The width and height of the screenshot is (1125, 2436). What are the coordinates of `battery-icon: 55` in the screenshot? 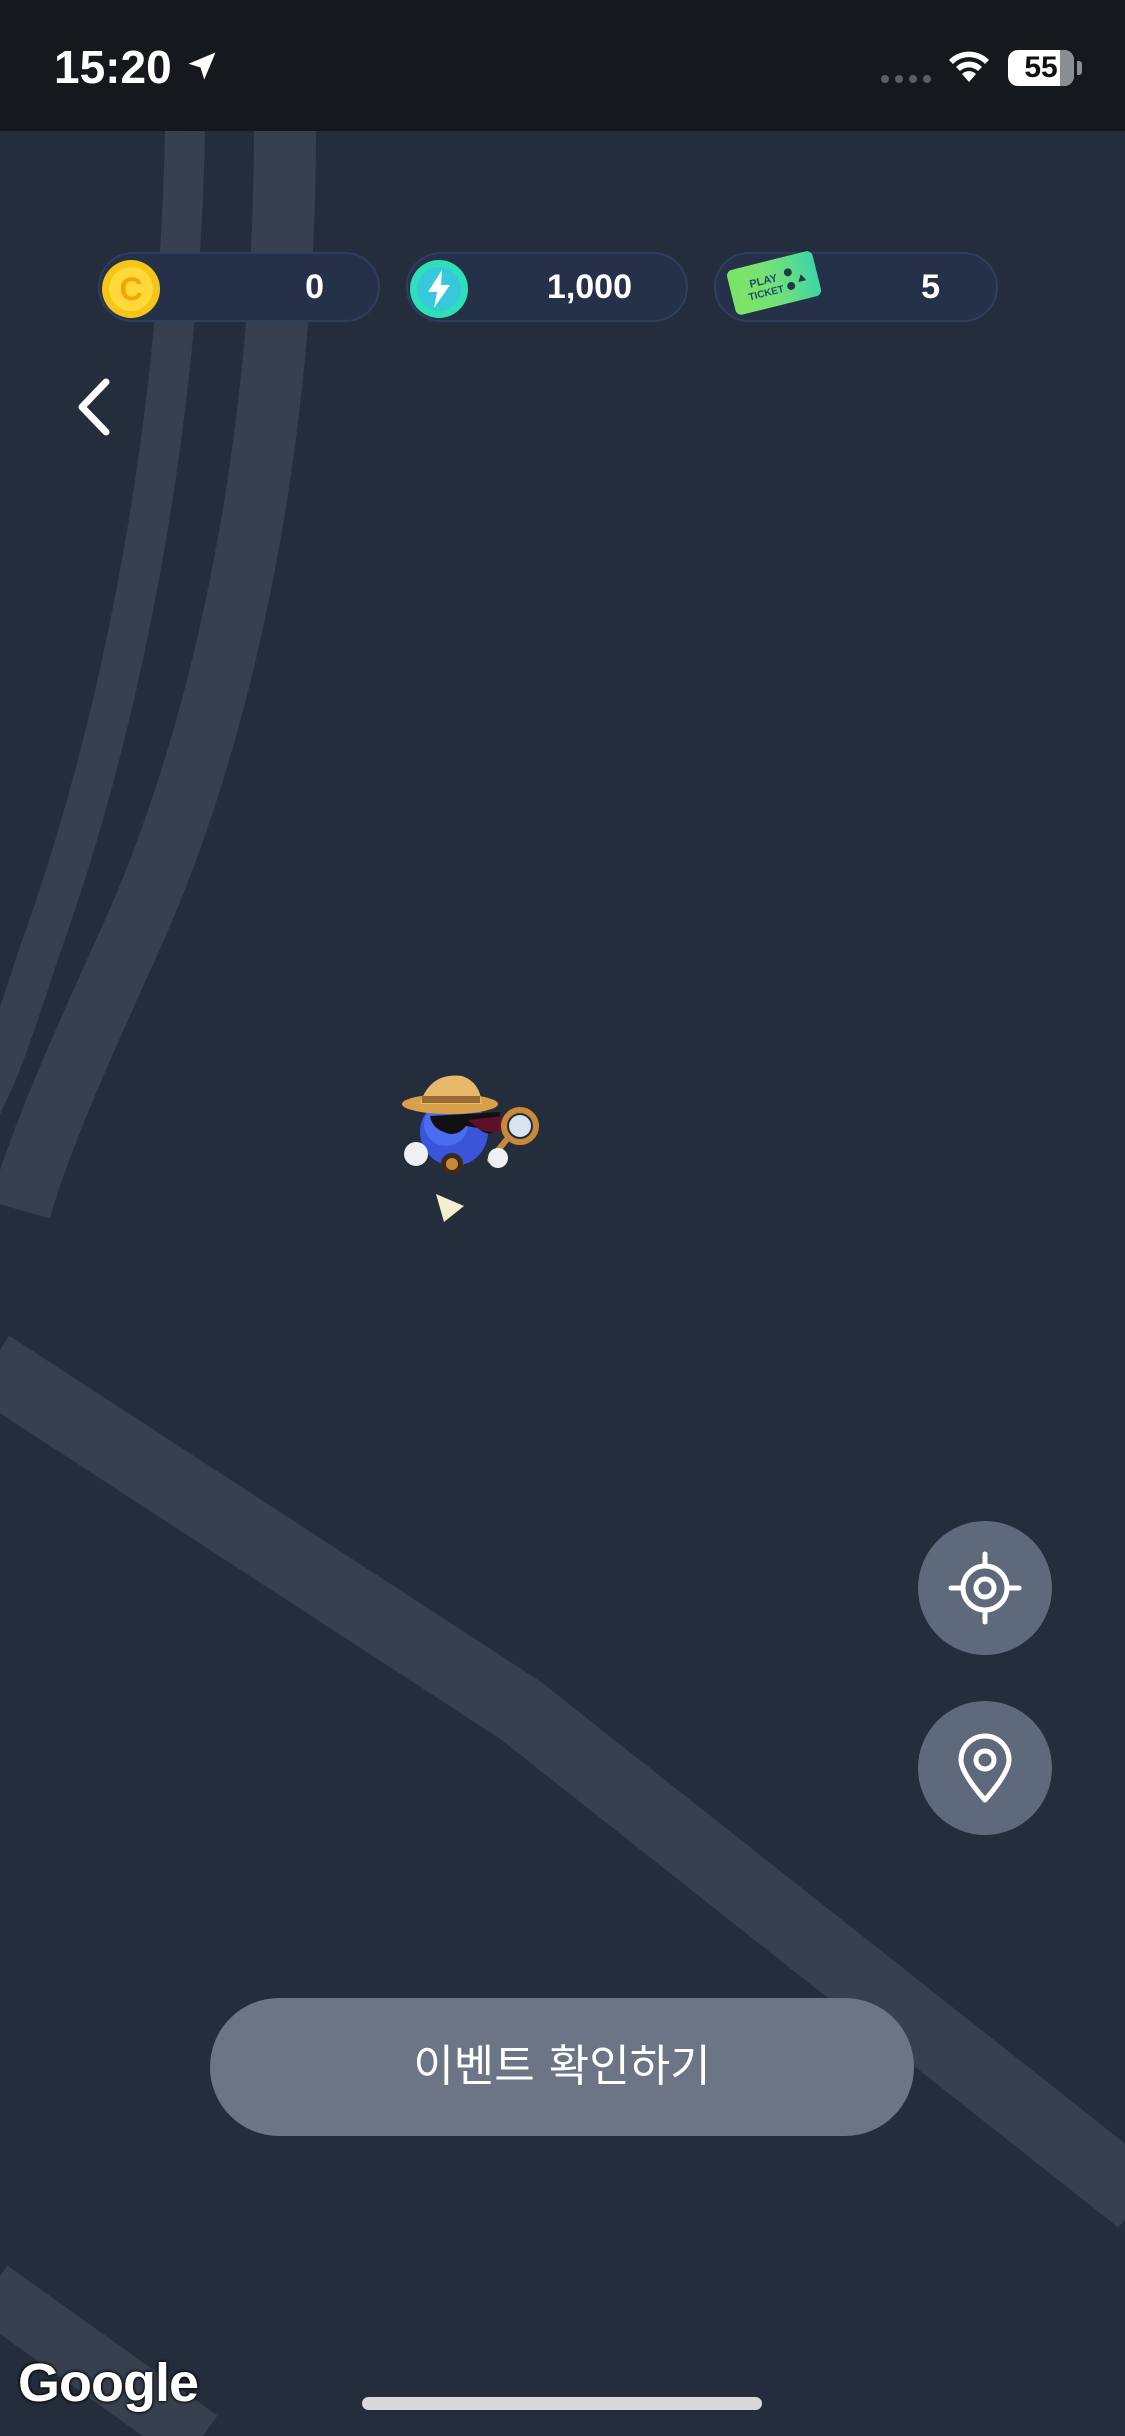 It's located at (1041, 68).